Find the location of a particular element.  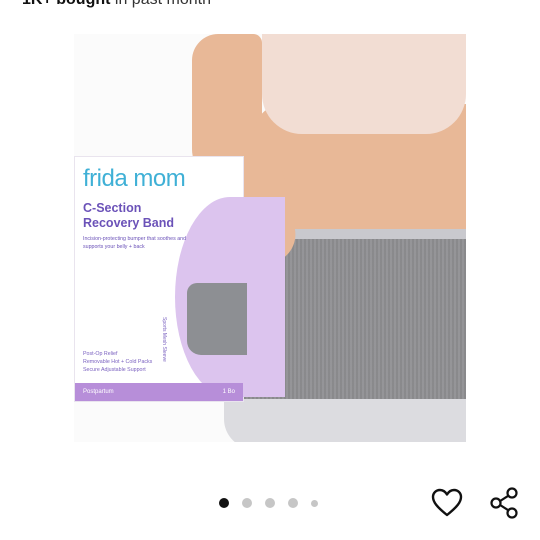

image-carousel-pager is located at coordinates (268, 503).